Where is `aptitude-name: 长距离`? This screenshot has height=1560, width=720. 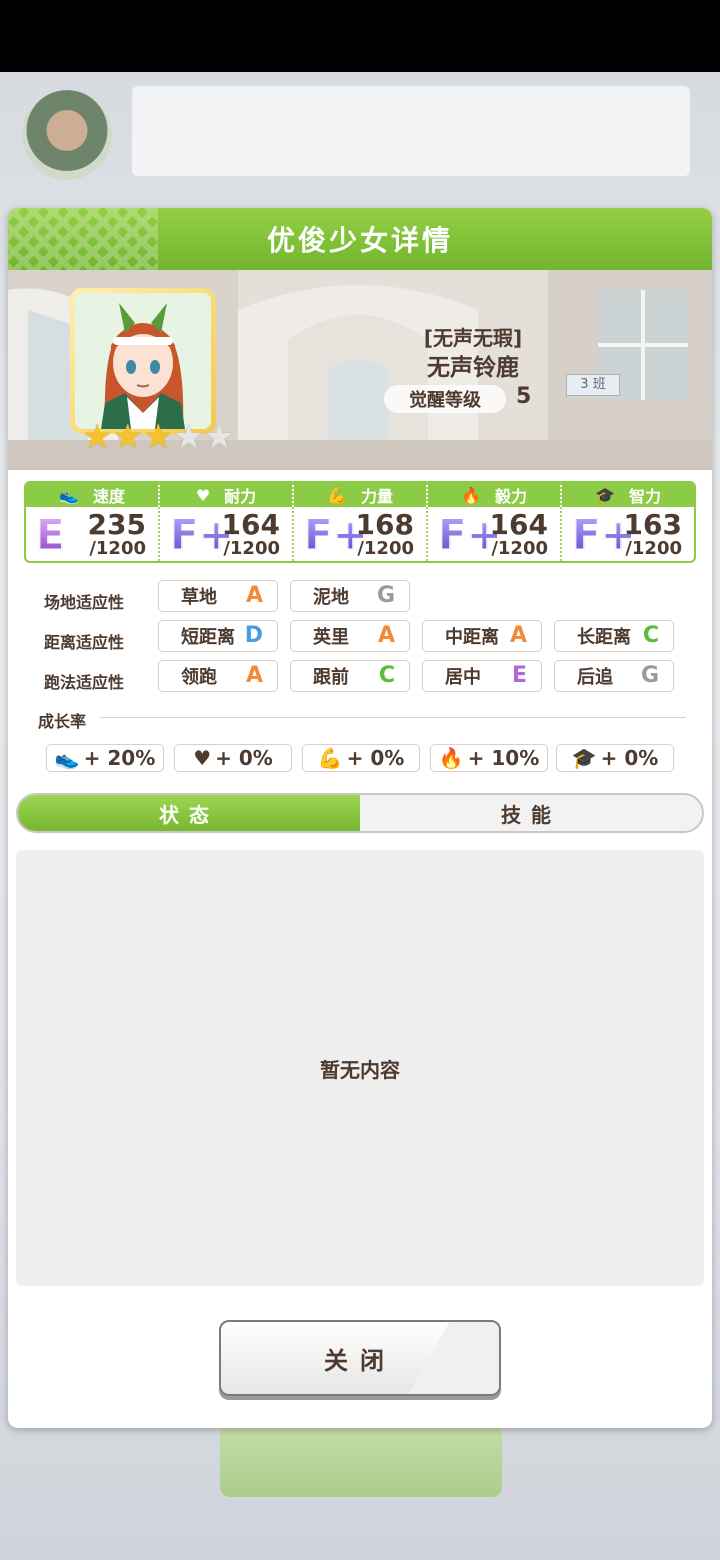
aptitude-name: 长距离 is located at coordinates (604, 637).